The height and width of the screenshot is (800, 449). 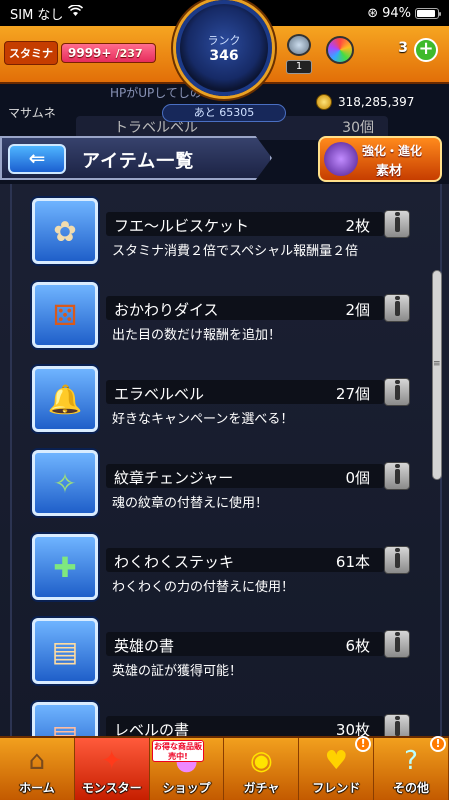 What do you see at coordinates (156, 128) in the screenshot?
I see `background-item-name: トラベルベル` at bounding box center [156, 128].